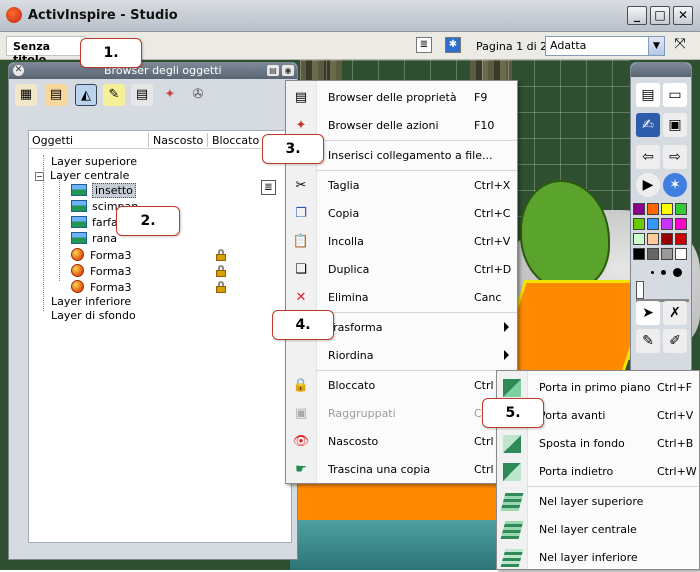 The image size is (700, 572). What do you see at coordinates (453, 45) in the screenshot?
I see `page-sorter-icon: ✱` at bounding box center [453, 45].